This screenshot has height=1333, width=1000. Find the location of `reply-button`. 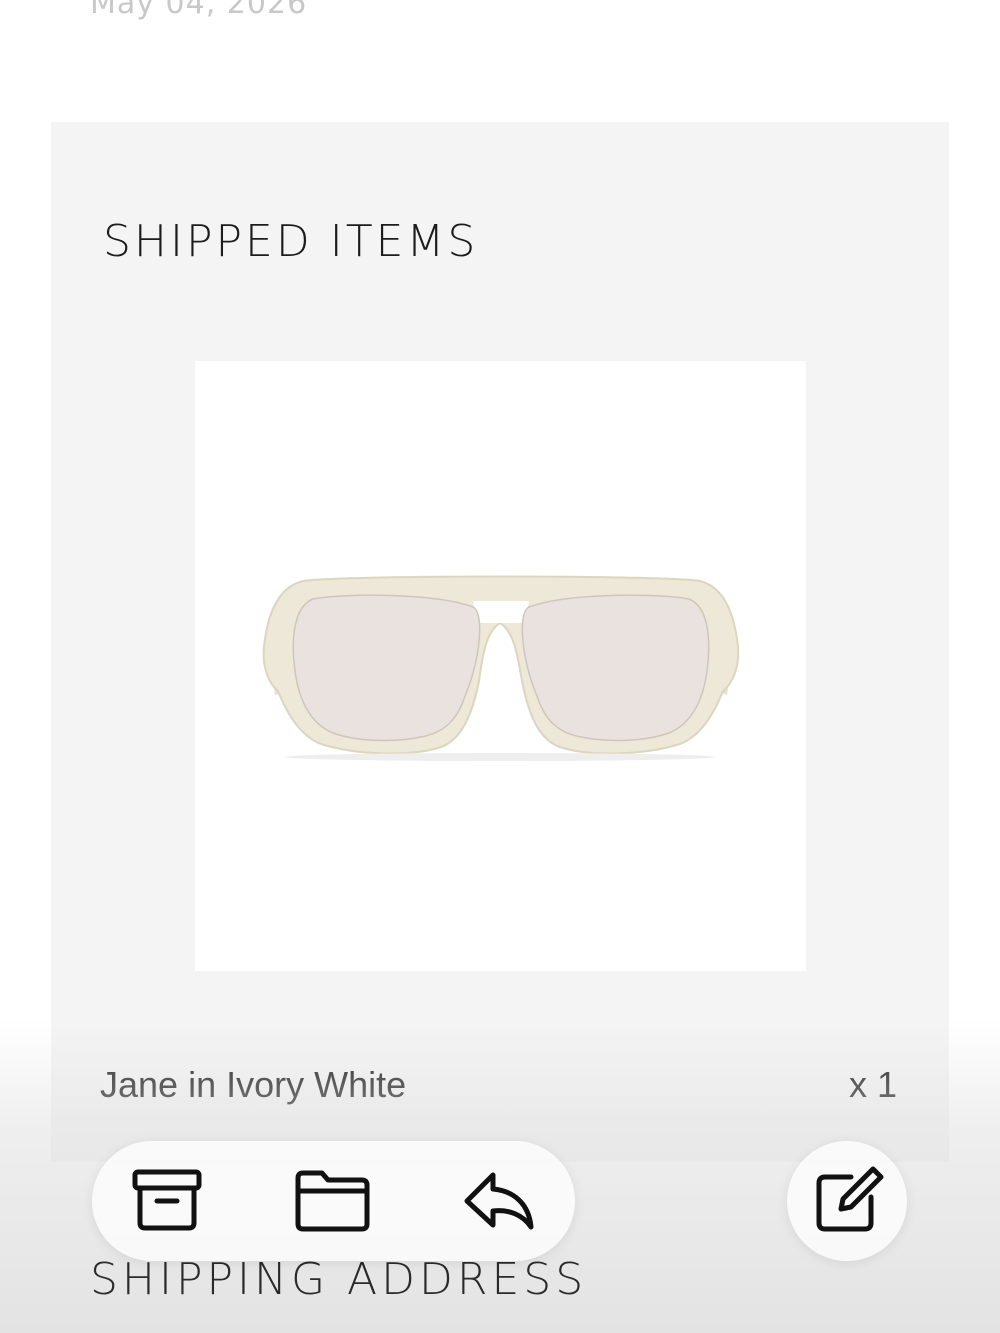

reply-button is located at coordinates (497, 1201).